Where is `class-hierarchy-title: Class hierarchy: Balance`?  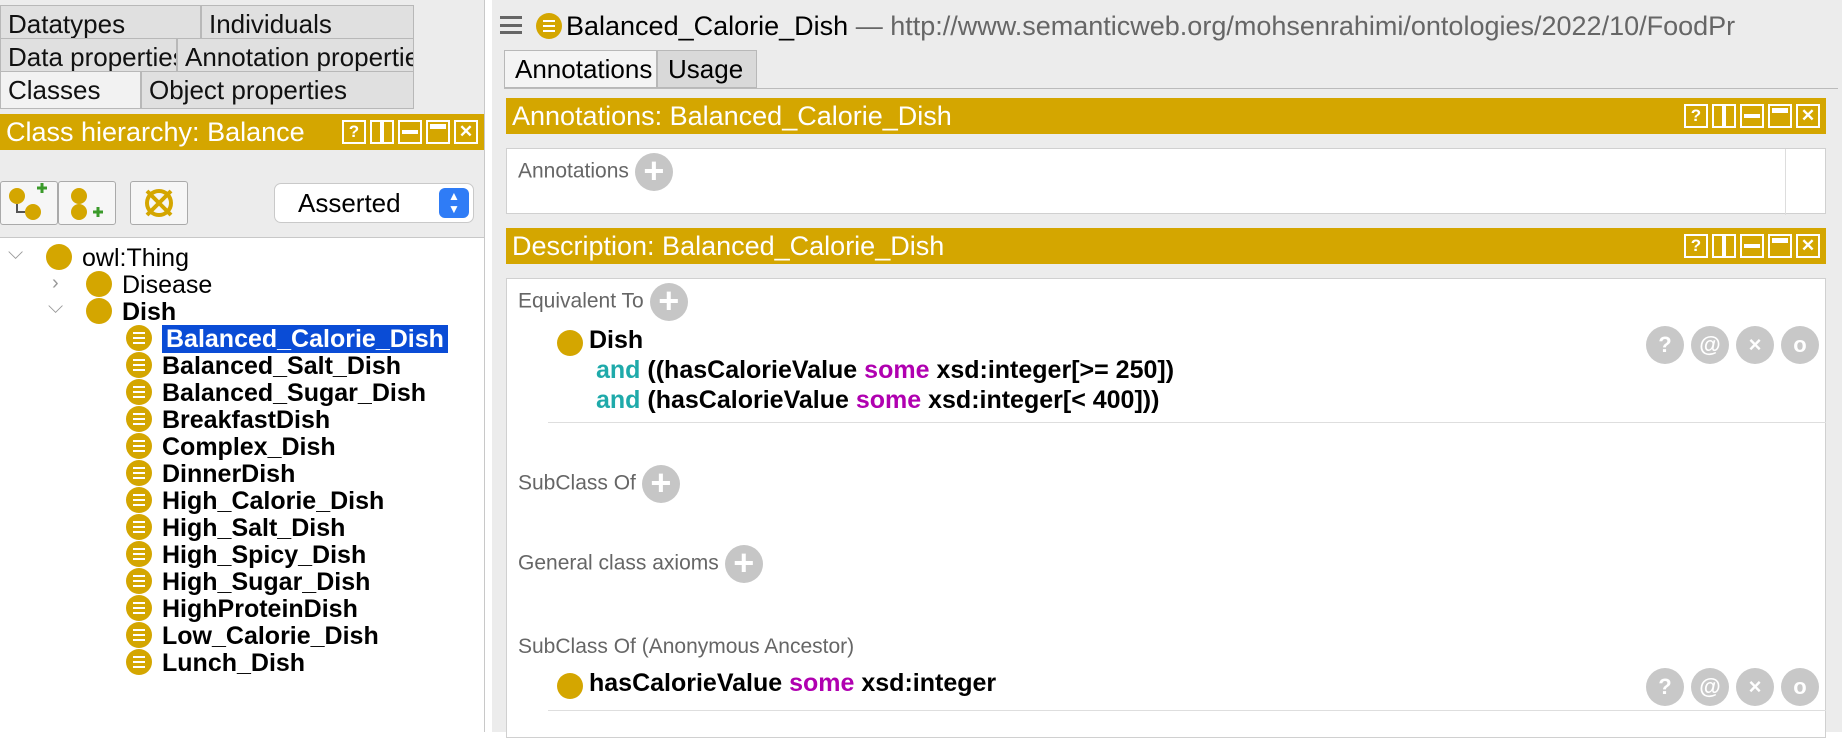
class-hierarchy-title: Class hierarchy: Balance is located at coordinates (155, 132).